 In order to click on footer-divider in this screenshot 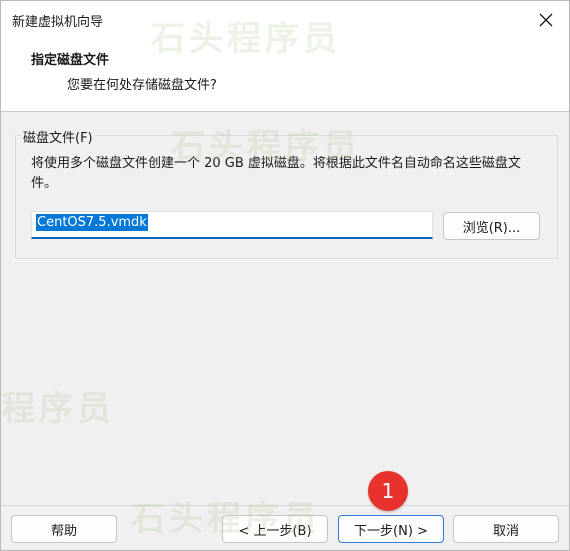, I will do `click(285, 505)`.